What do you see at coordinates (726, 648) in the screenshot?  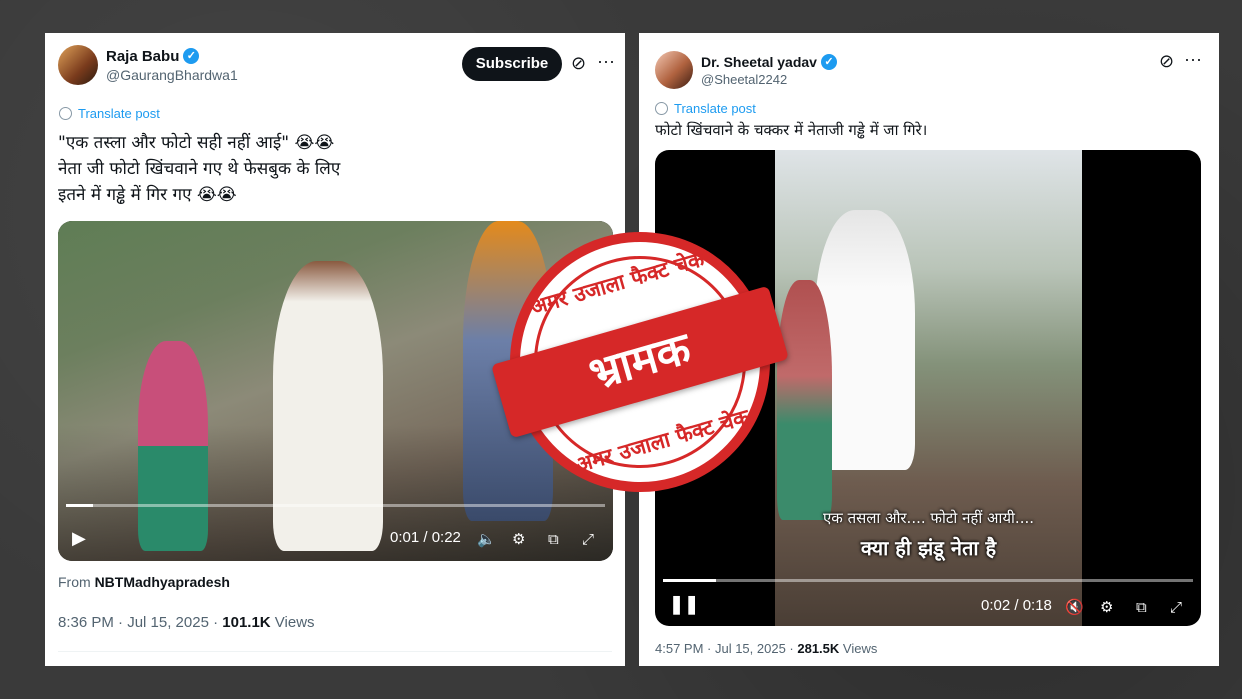 I see `timestamp: 4:57 PM · Jul 15, 2025 ·` at bounding box center [726, 648].